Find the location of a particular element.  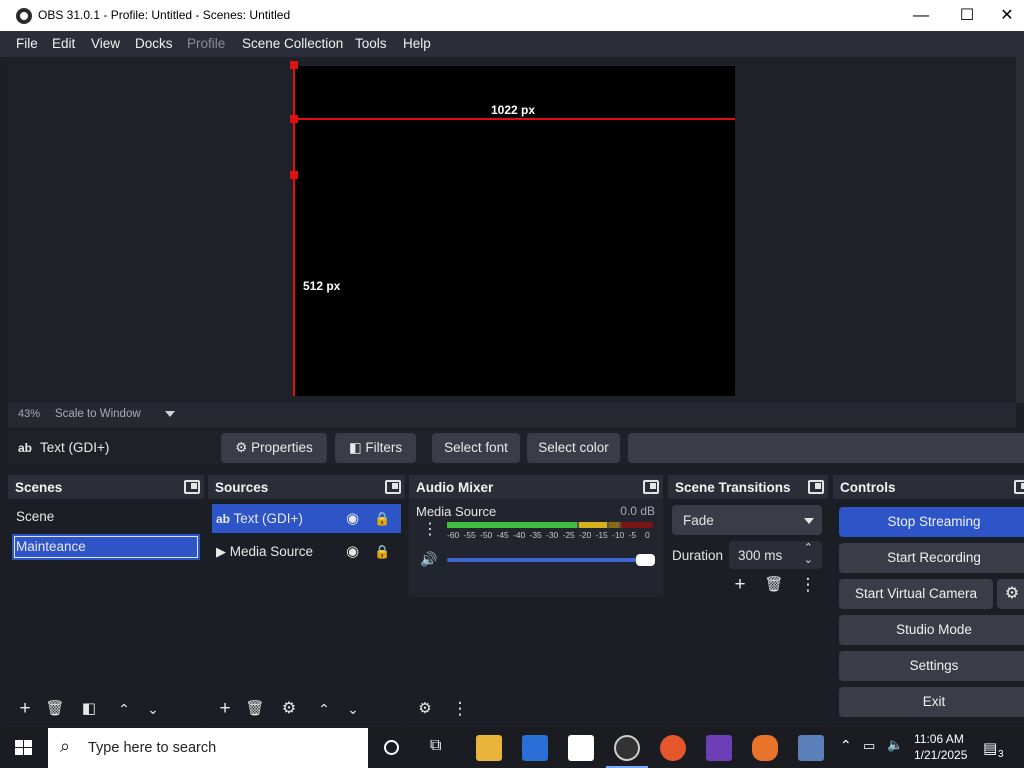

file-explorer-icon is located at coordinates (489, 748).